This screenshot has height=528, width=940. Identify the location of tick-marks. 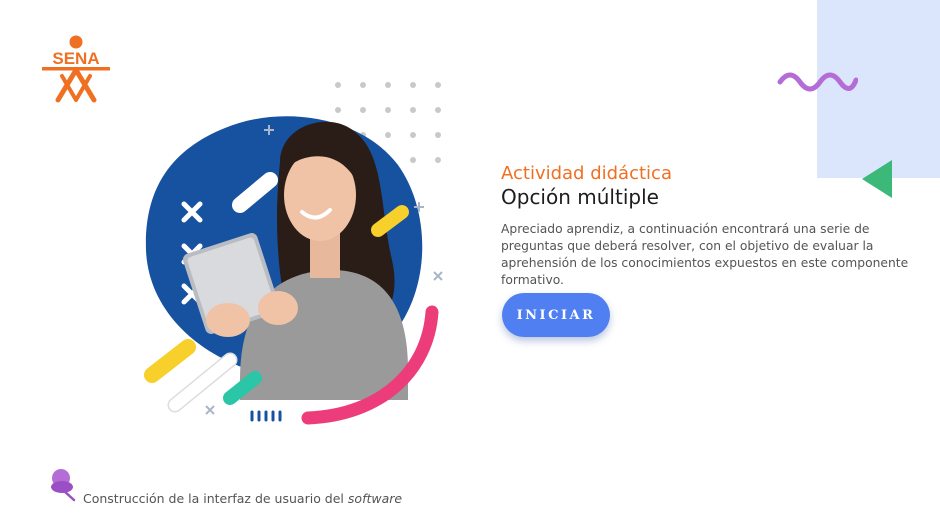
(266, 416).